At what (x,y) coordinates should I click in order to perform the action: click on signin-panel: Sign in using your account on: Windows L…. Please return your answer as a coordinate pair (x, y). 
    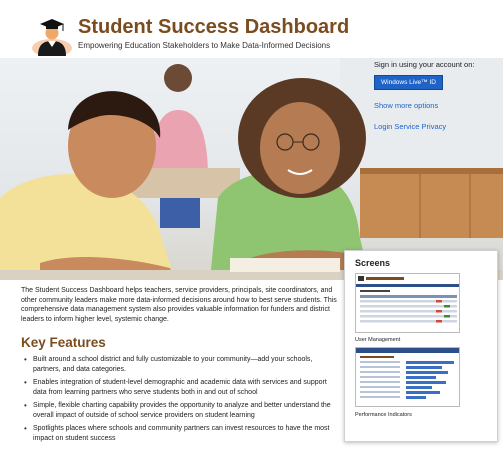
    Looking at the image, I should click on (437, 95).